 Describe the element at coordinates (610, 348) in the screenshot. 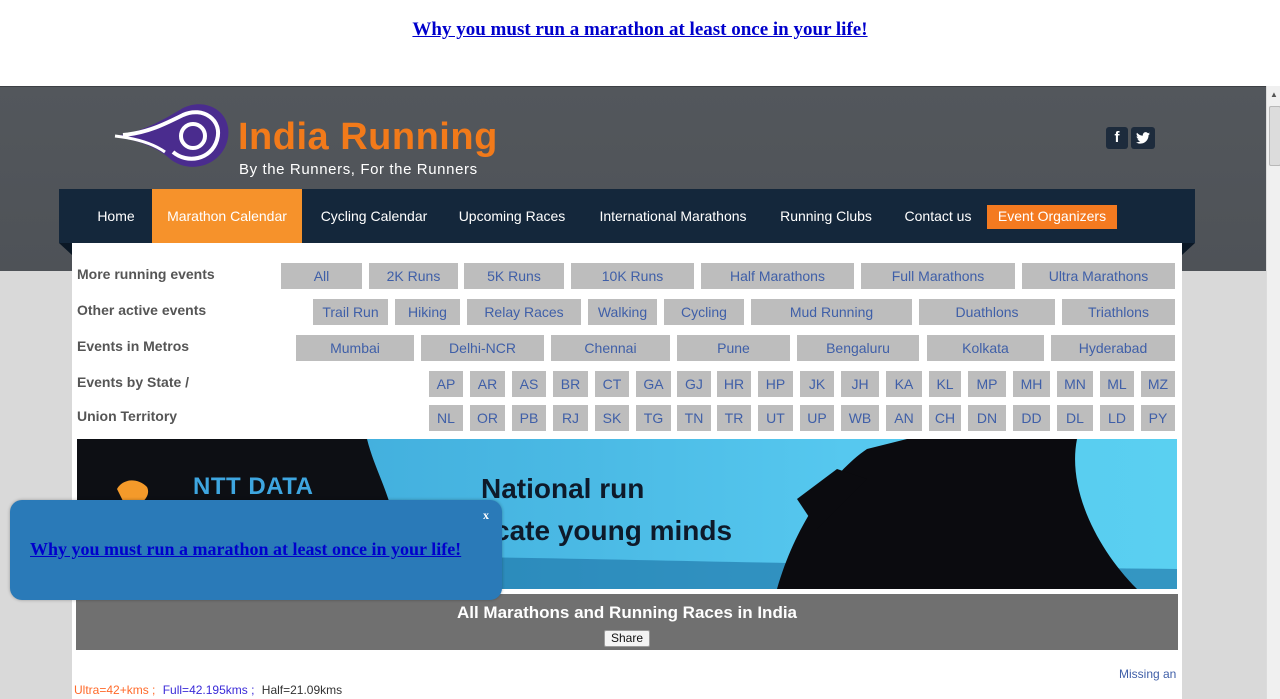

I see `metro-chennai: Chennai` at that location.